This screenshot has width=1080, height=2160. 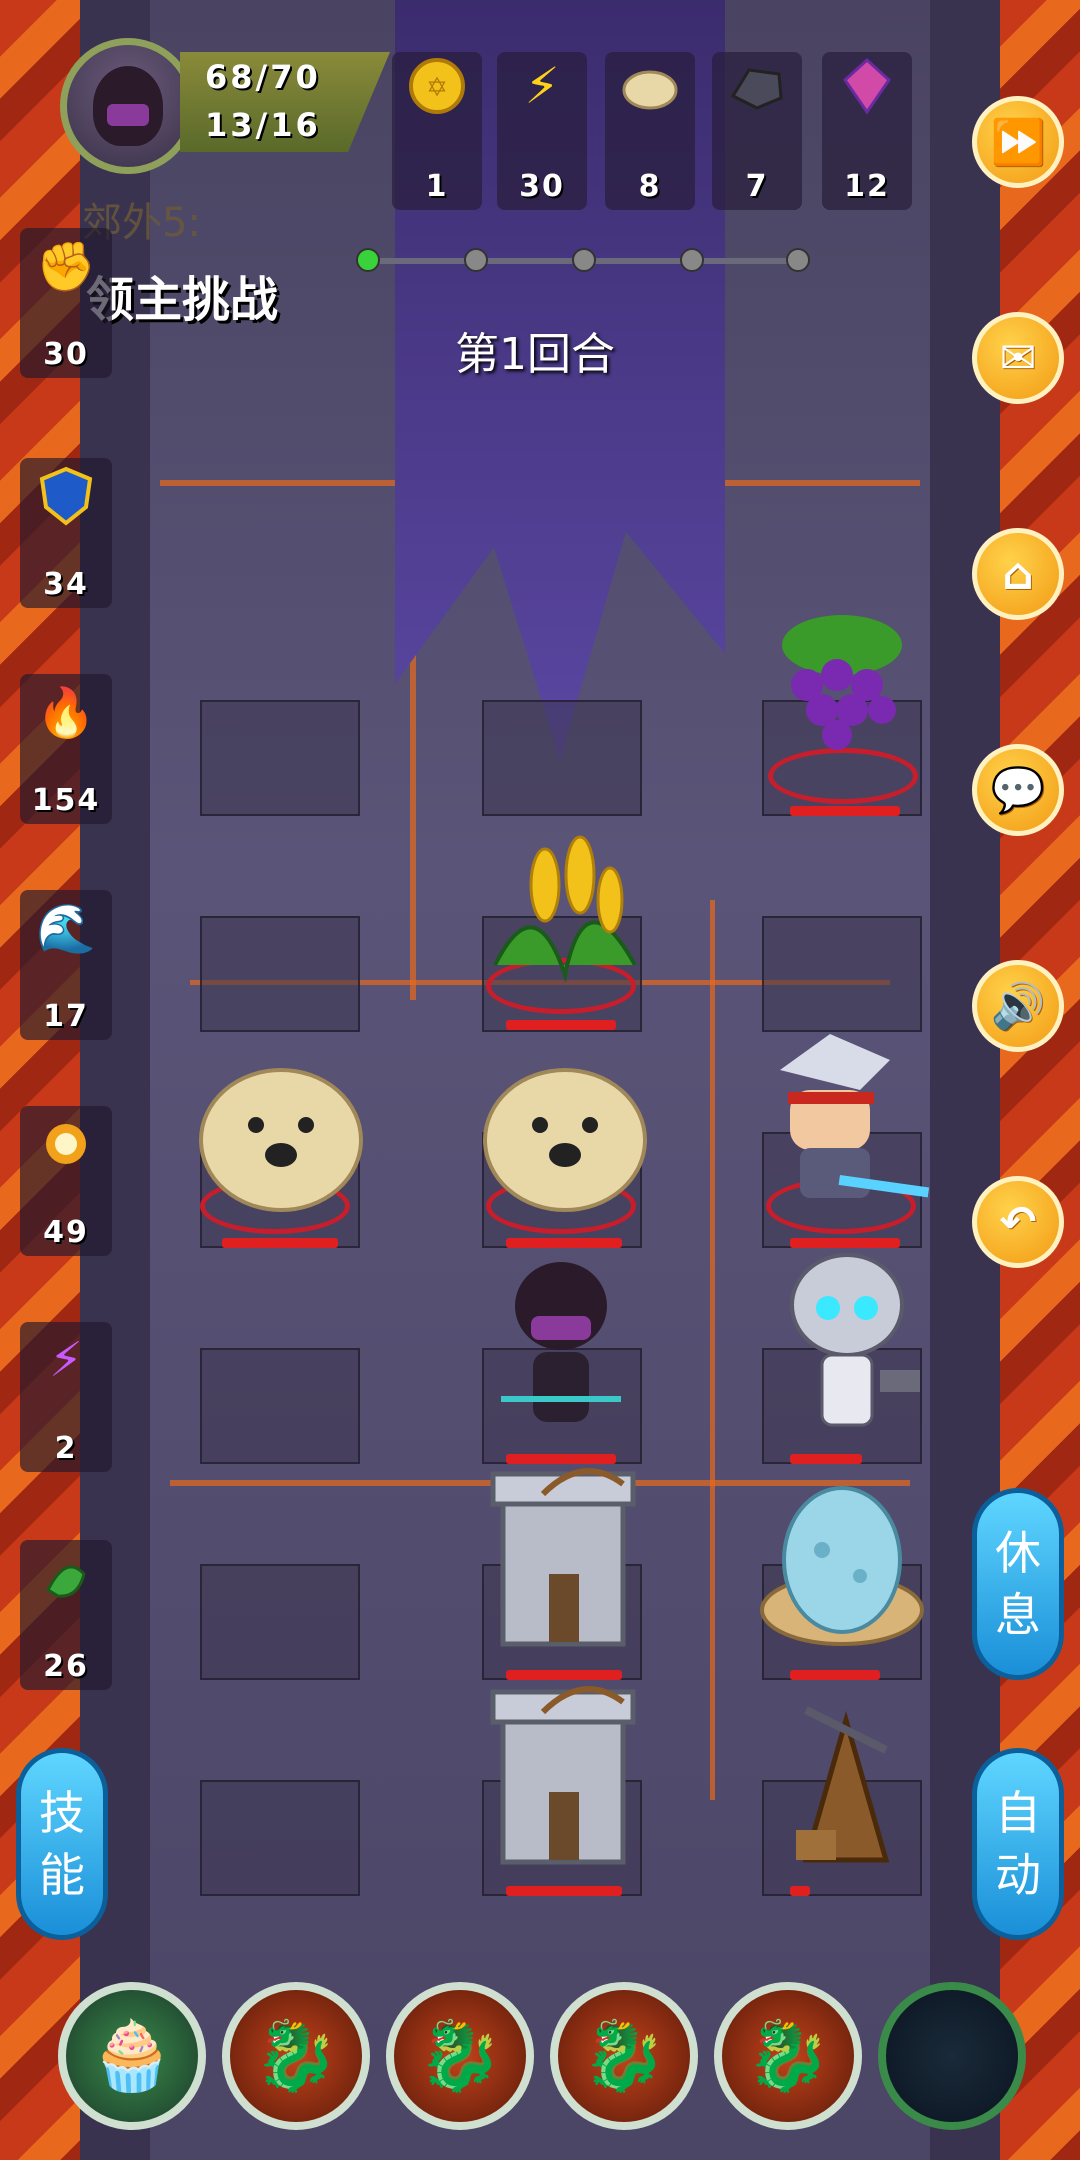 I want to click on cupcake-icon: 🧁, so click(x=132, y=2056).